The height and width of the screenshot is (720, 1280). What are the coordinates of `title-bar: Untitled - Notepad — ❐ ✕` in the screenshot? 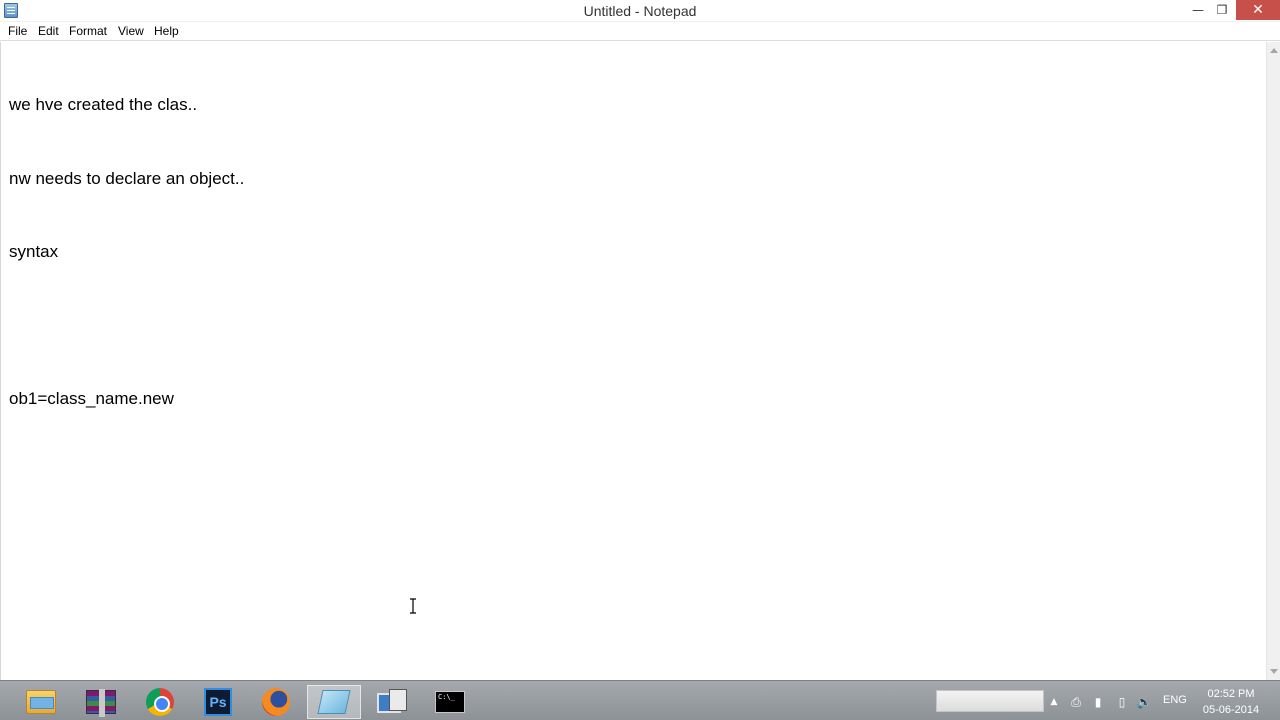 It's located at (640, 11).